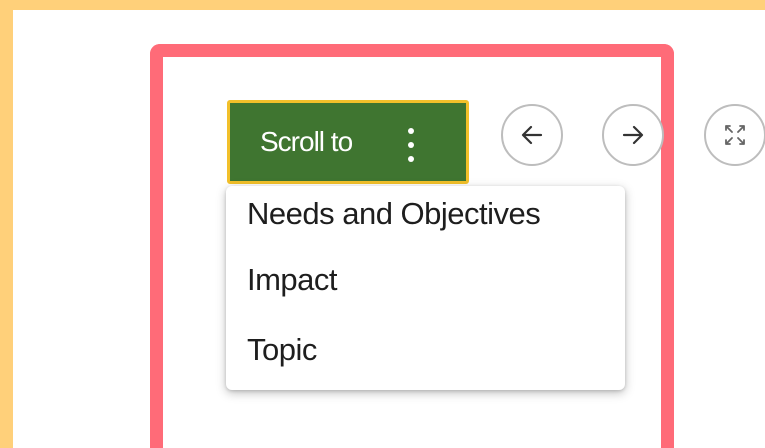  I want to click on scroll-to-button: Scroll to, so click(348, 142).